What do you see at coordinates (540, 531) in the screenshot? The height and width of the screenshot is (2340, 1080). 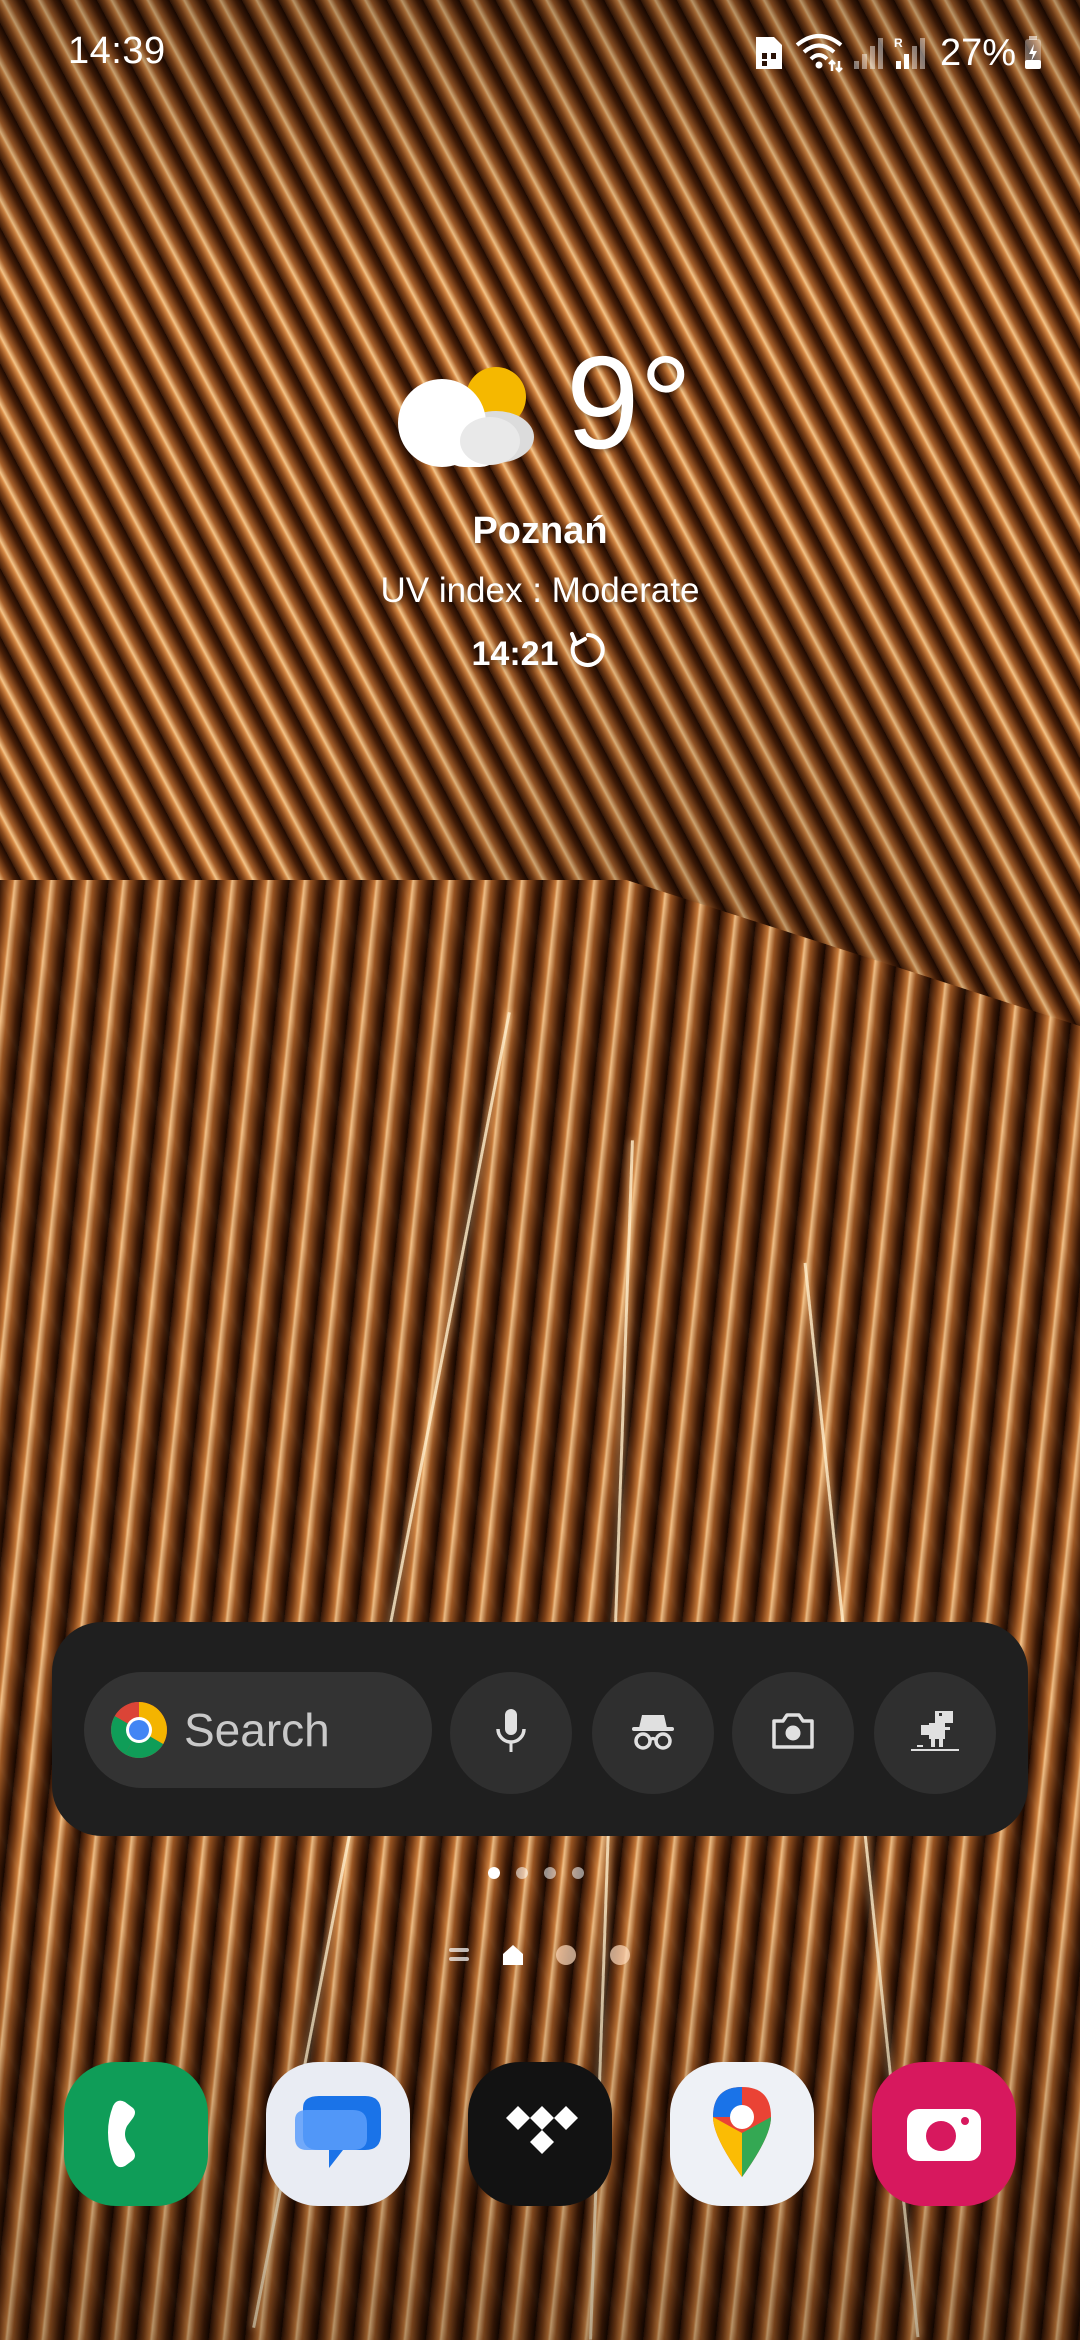 I see `city-name: Poznań` at bounding box center [540, 531].